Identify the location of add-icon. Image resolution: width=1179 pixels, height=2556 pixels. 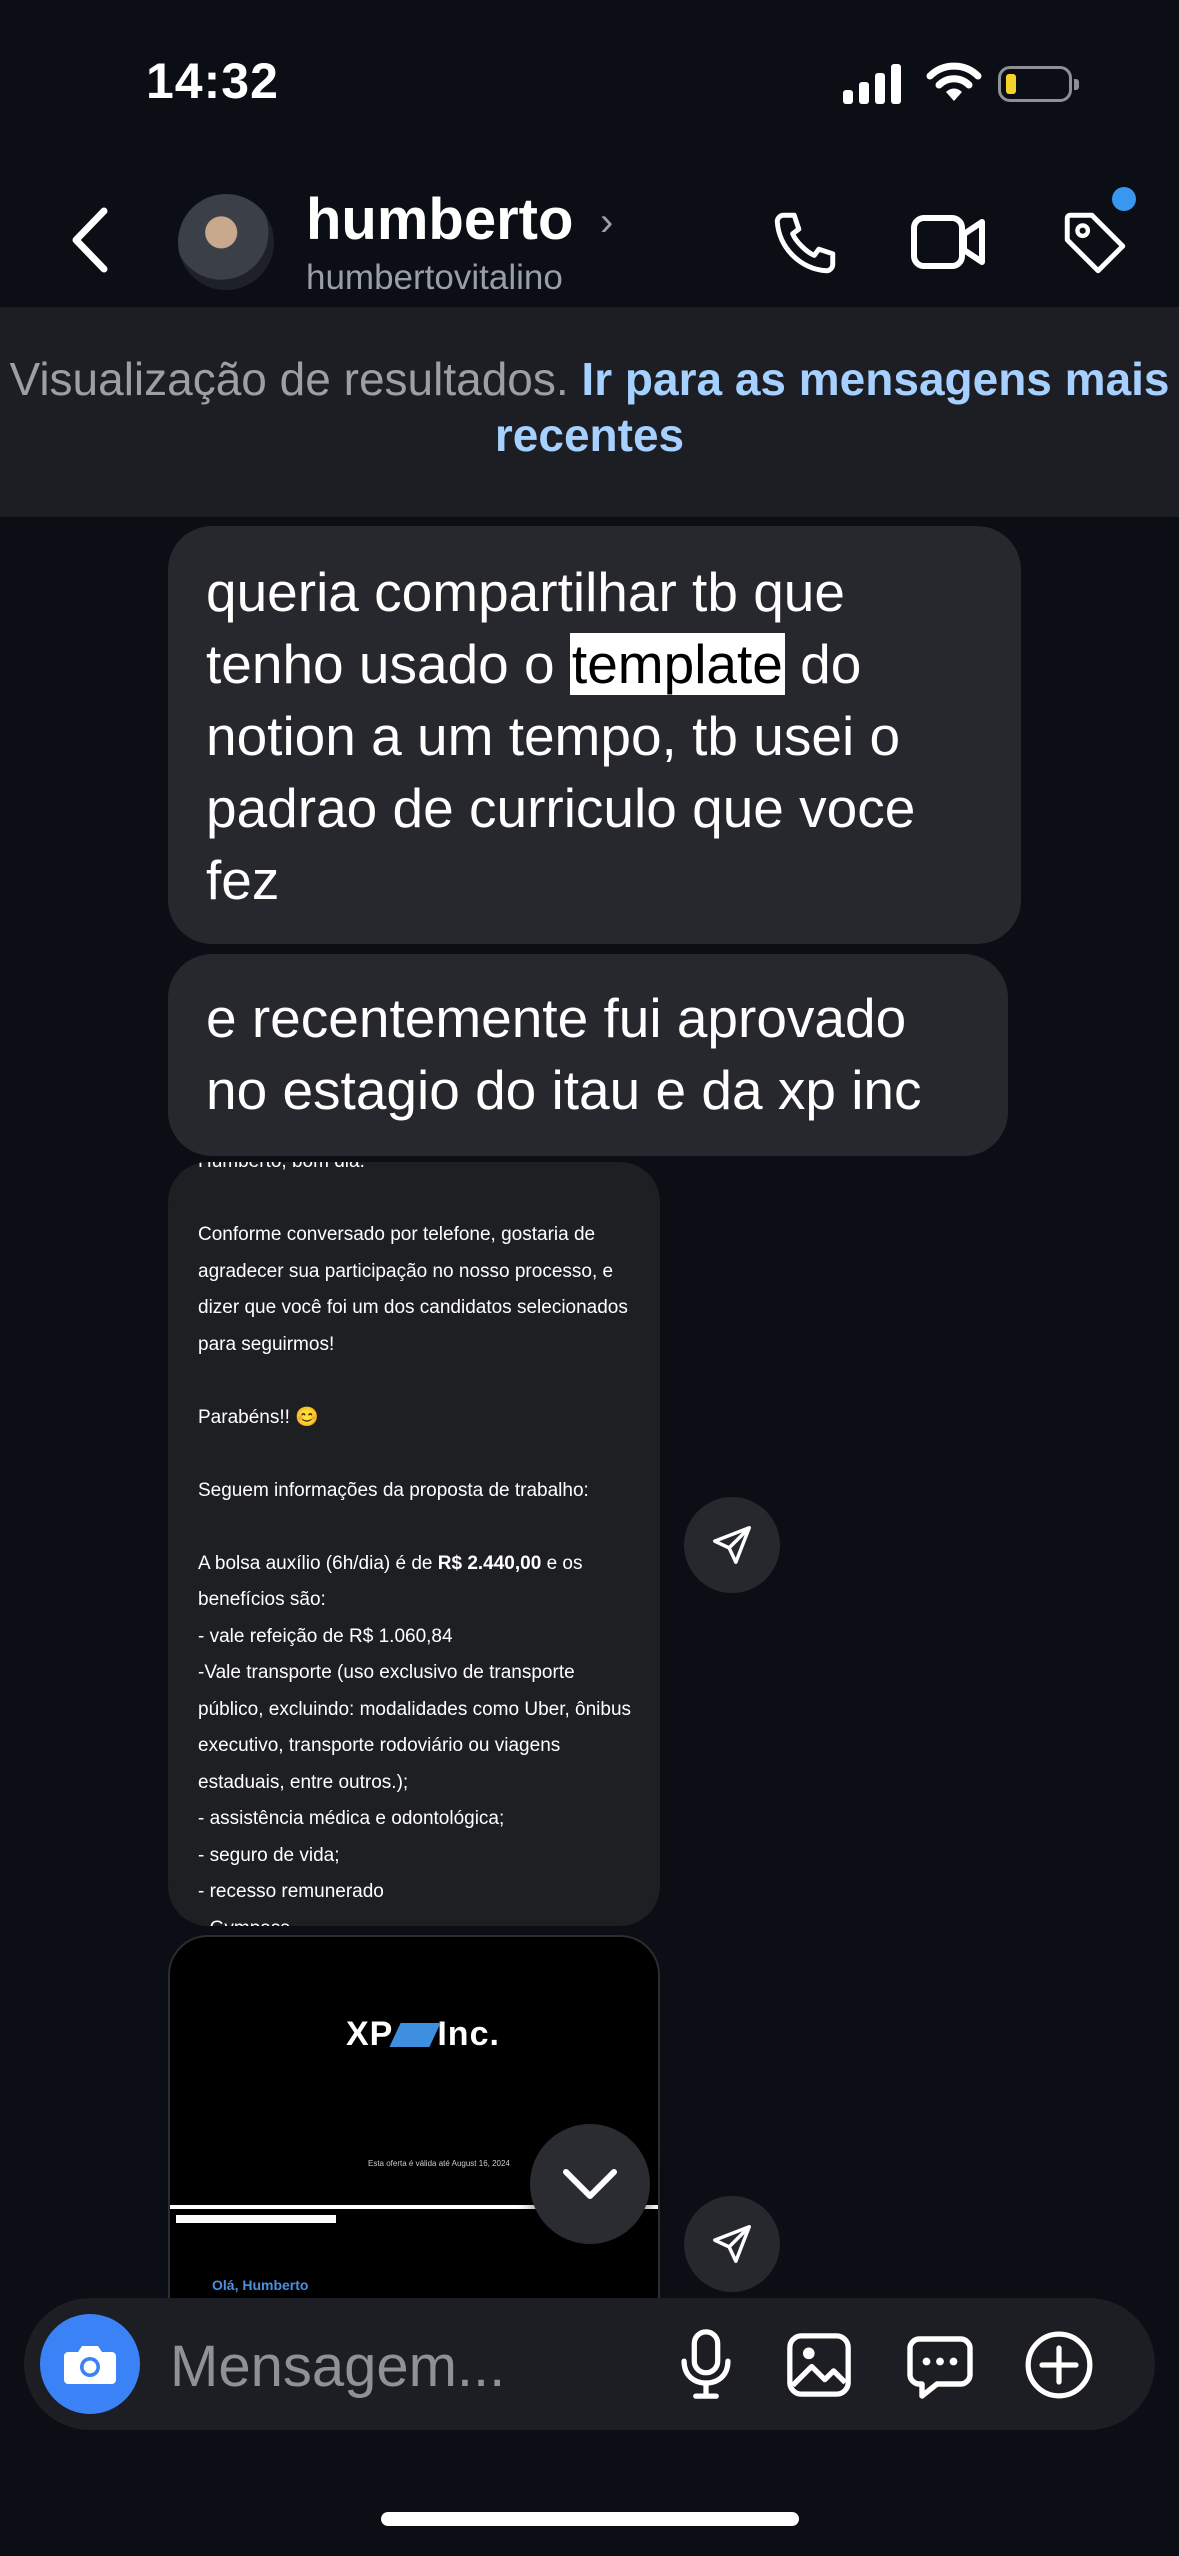
(1059, 2365).